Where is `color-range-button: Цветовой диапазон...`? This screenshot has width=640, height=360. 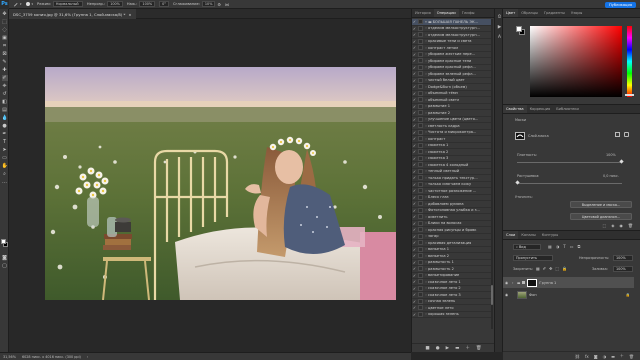
color-range-button: Цветовой диапазон... is located at coordinates (601, 216).